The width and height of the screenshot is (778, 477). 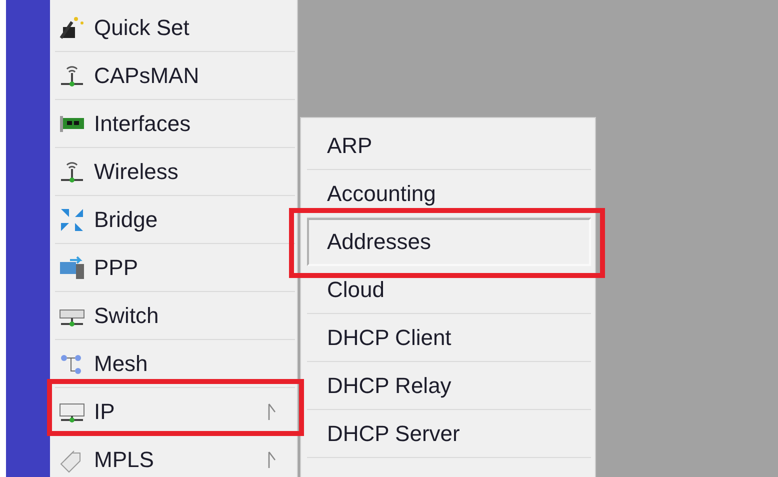 What do you see at coordinates (136, 171) in the screenshot?
I see `menu-label: Wireless` at bounding box center [136, 171].